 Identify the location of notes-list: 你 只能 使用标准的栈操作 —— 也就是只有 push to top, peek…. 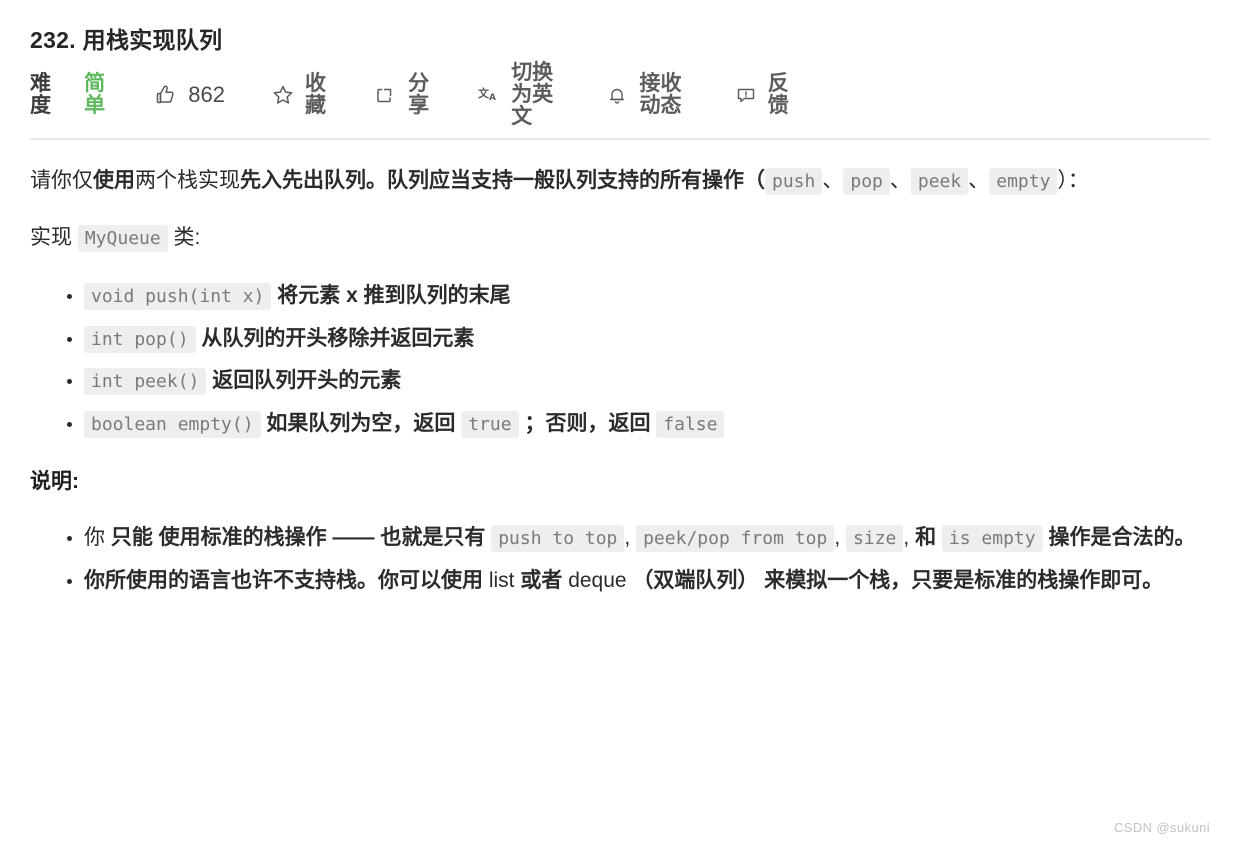
(620, 560).